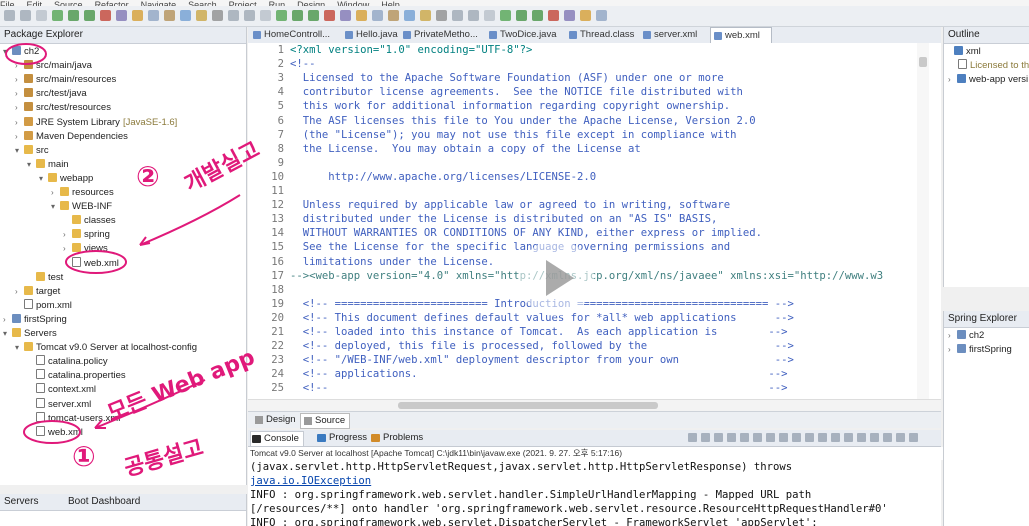  What do you see at coordinates (67, 362) in the screenshot?
I see `tree-item: catalina.policy` at bounding box center [67, 362].